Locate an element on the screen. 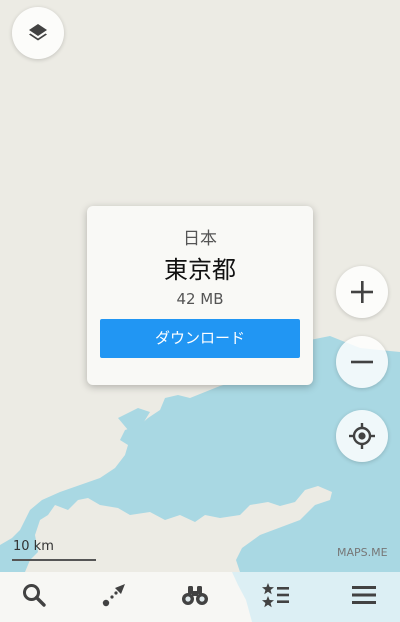 This screenshot has height=622, width=400. map-size: 42 MB is located at coordinates (200, 299).